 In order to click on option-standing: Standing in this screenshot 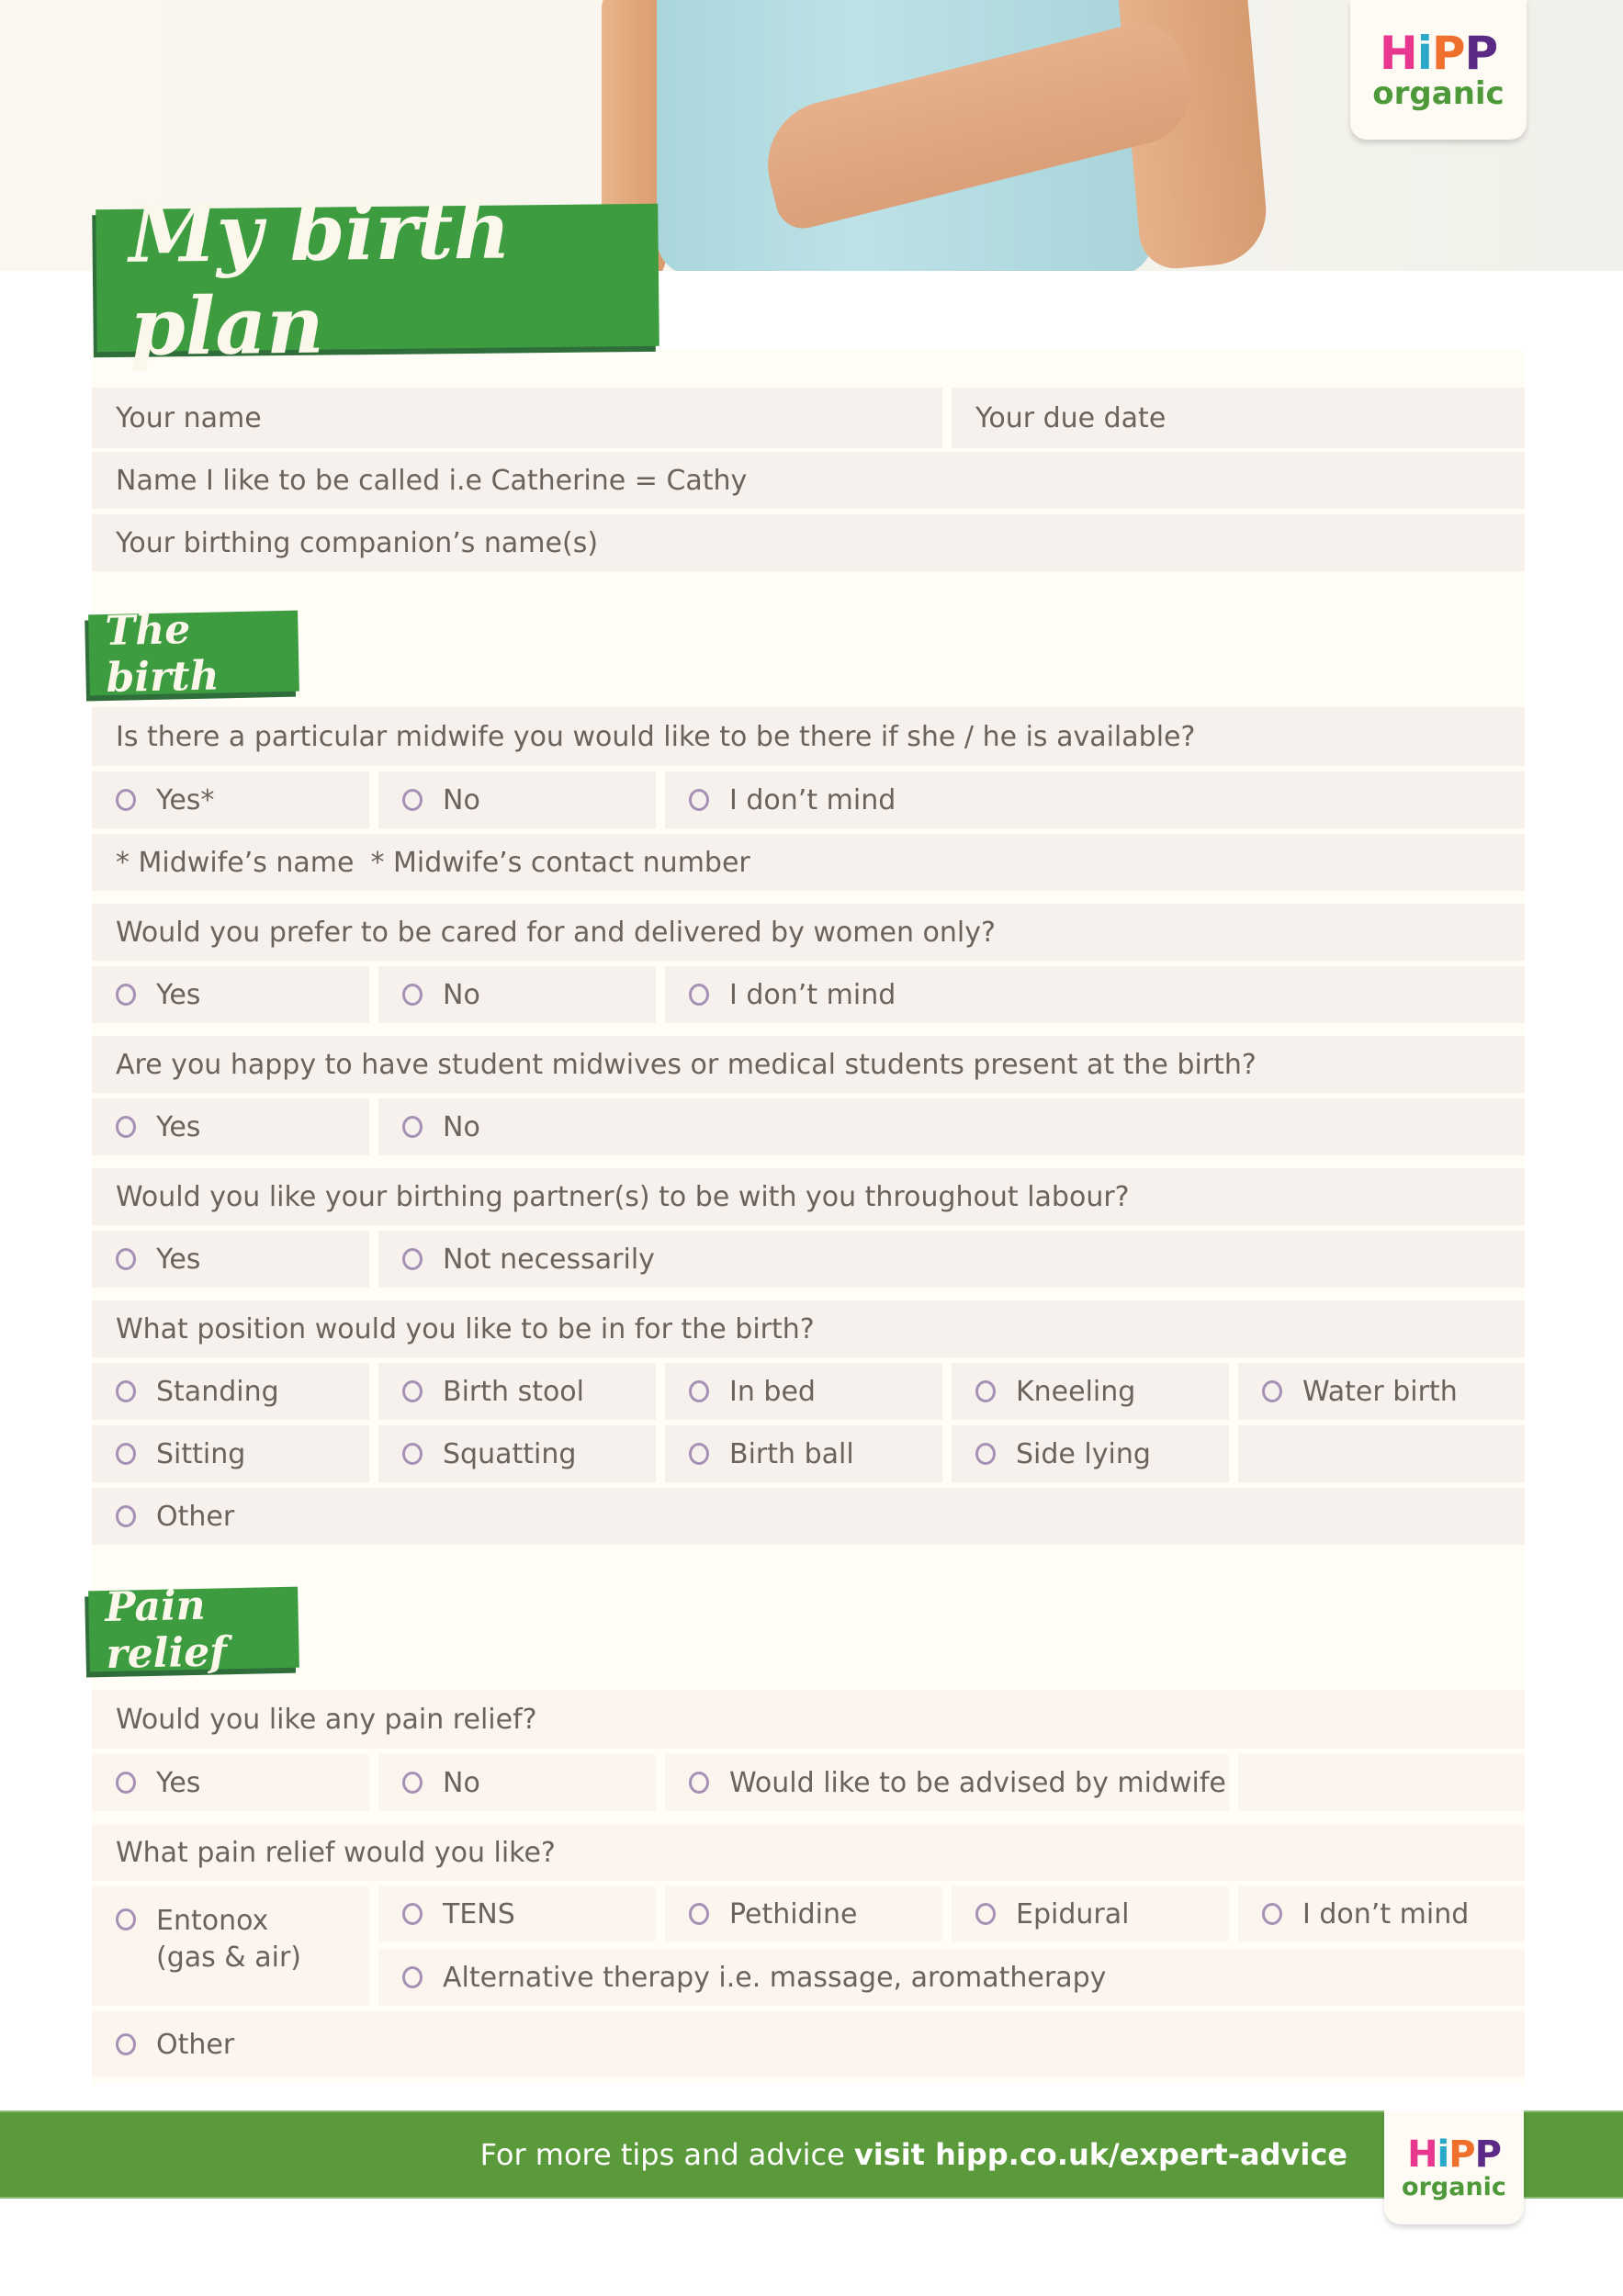, I will do `click(230, 1392)`.